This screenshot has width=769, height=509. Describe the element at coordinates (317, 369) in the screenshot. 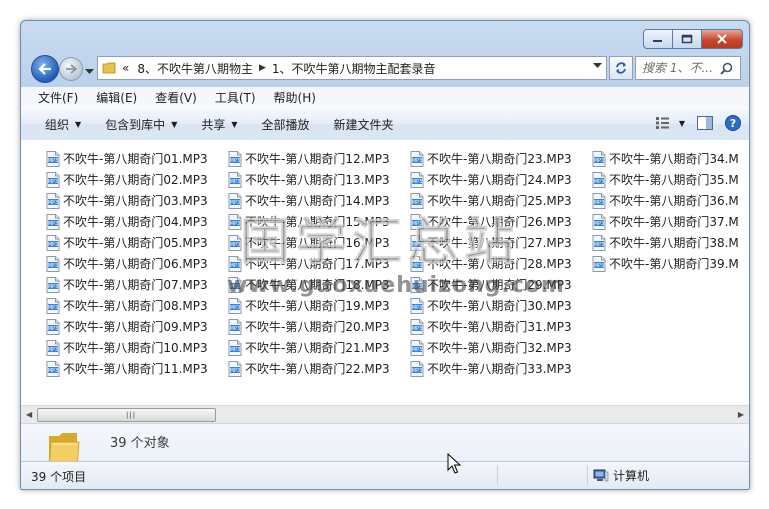

I see `file-name: 不吹牛-第八期奇门22.MP3` at that location.